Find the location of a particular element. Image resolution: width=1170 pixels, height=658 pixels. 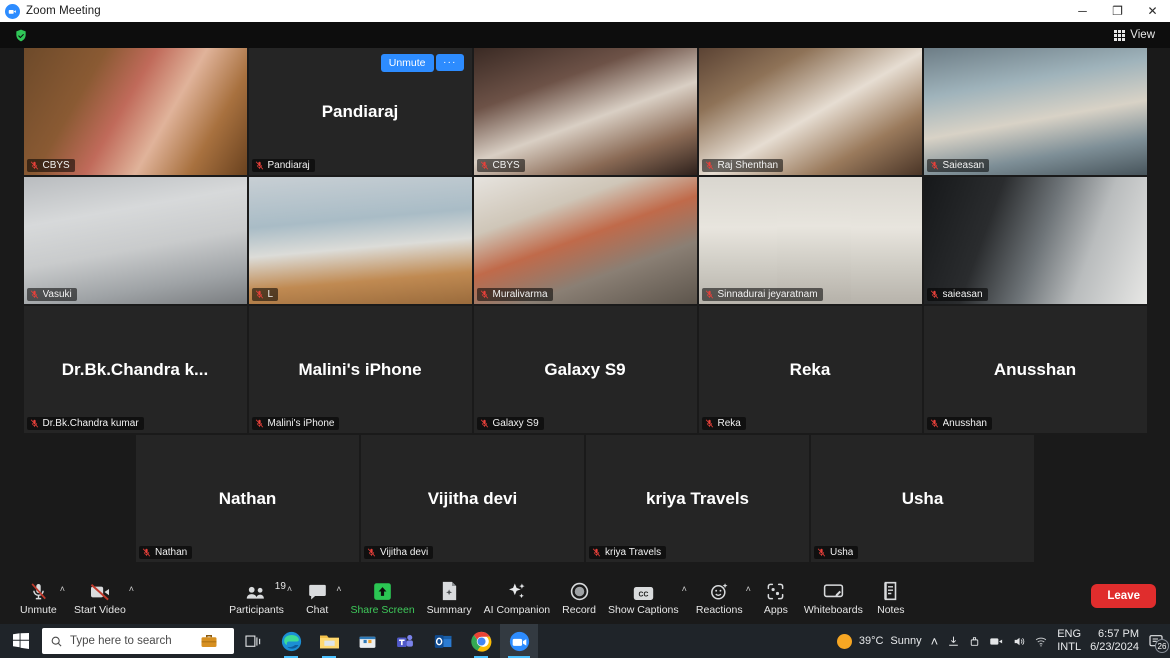

participant-tile: kriya Travels kriya Travels is located at coordinates (697, 498).